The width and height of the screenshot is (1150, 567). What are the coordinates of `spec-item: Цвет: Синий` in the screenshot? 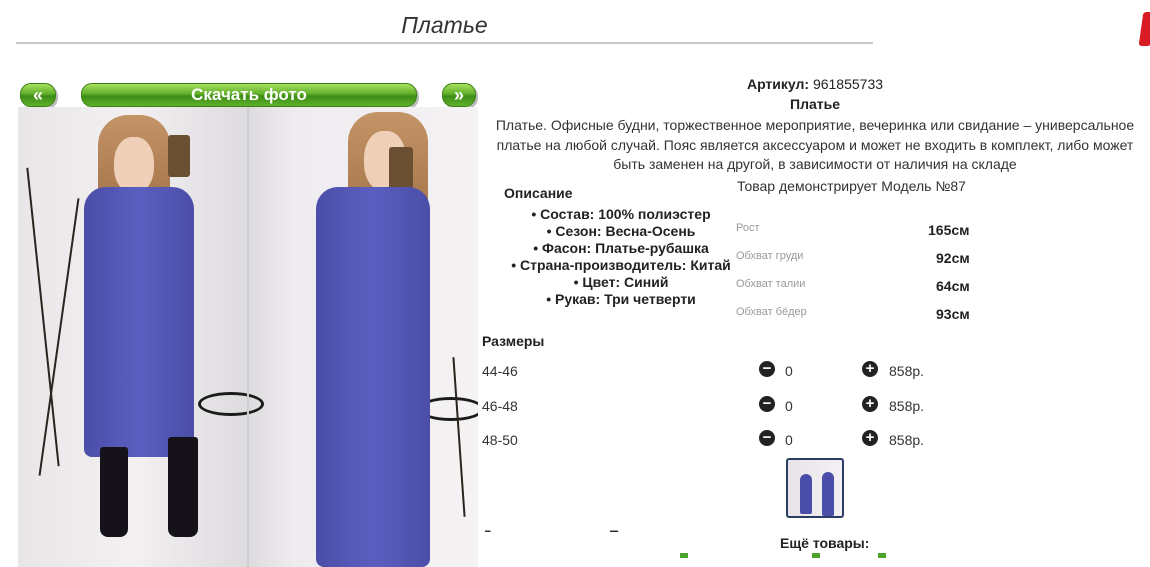 It's located at (621, 282).